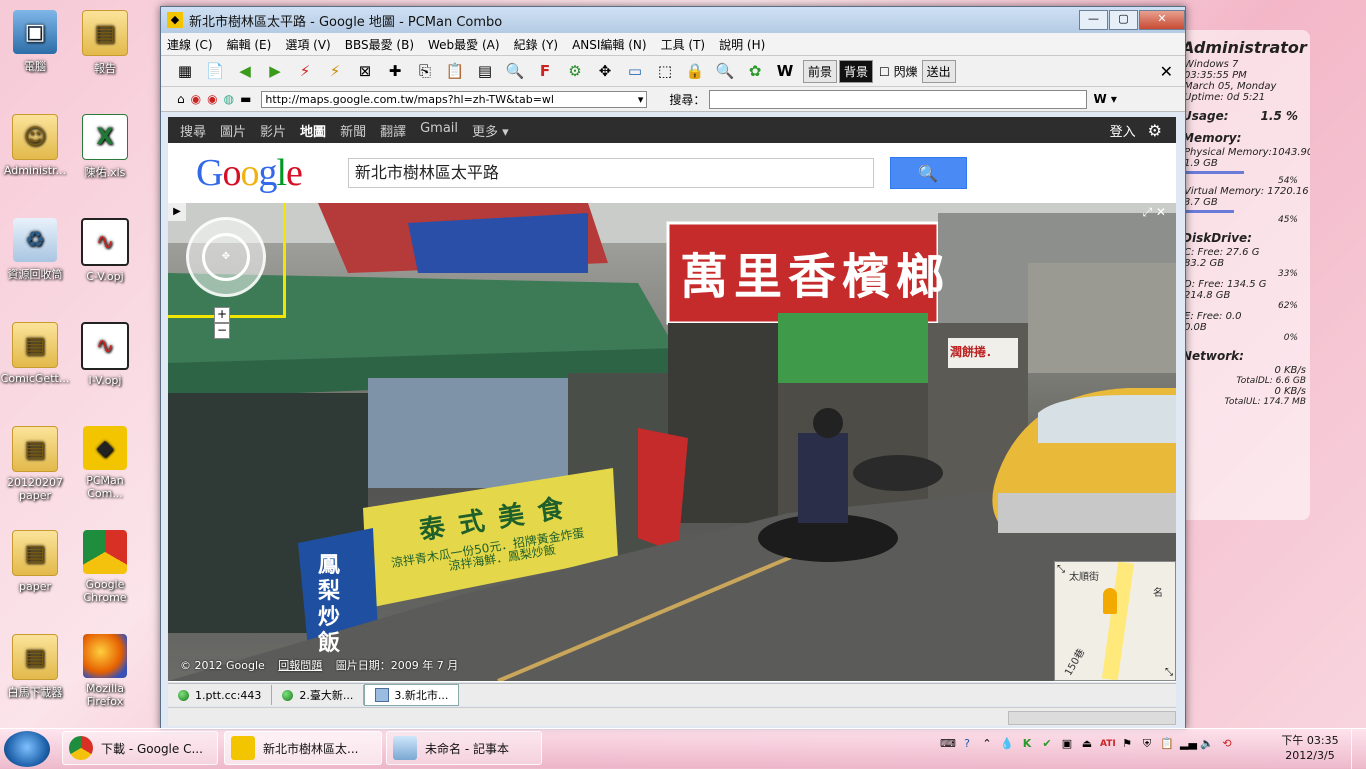 This screenshot has height=769, width=1366. Describe the element at coordinates (273, 130) in the screenshot. I see `google-bar-link: 影片` at that location.